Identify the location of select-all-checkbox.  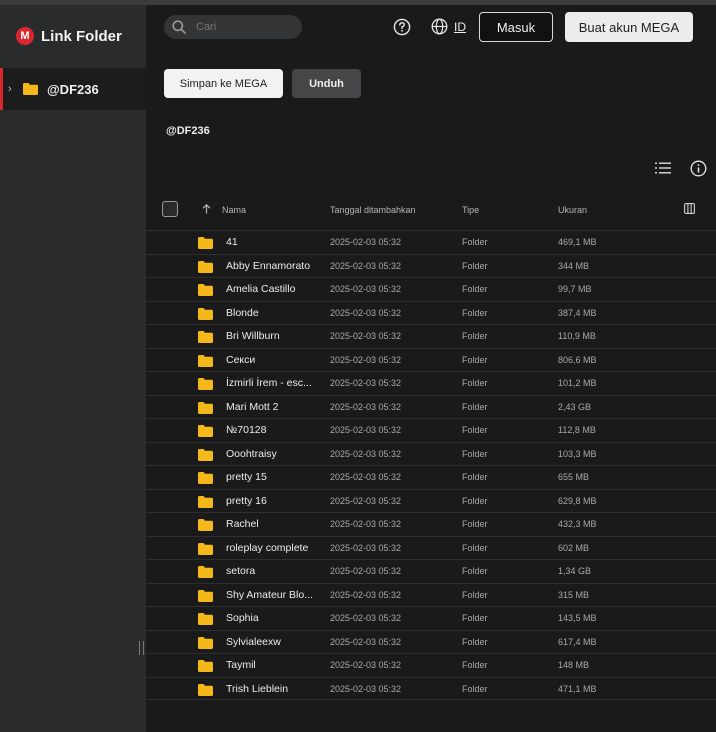
(170, 209).